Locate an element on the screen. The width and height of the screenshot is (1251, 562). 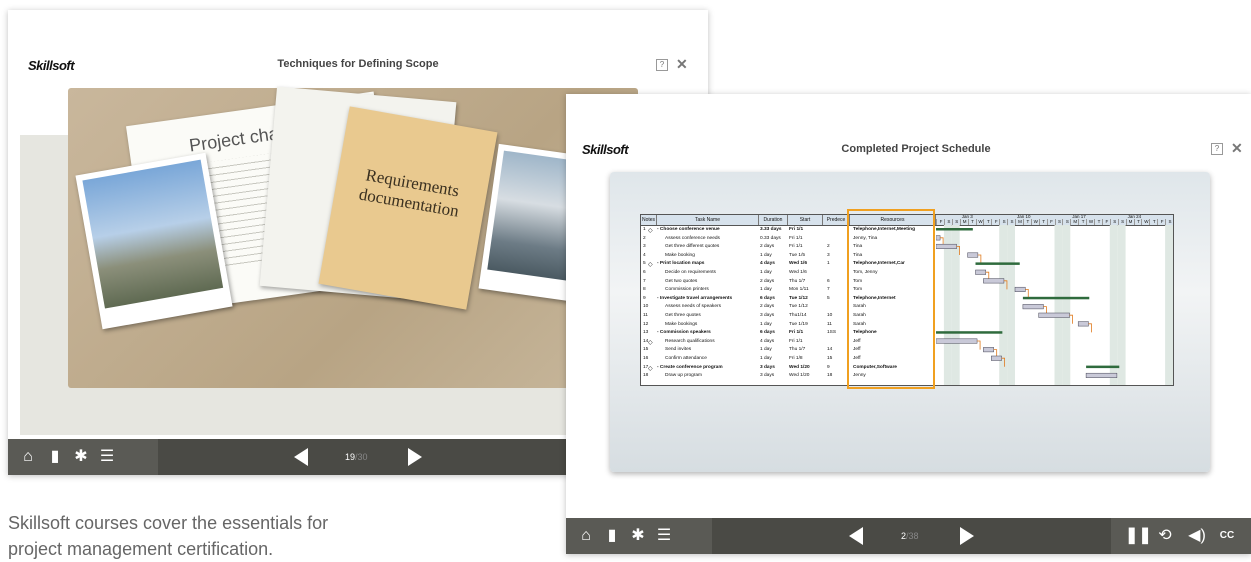
gantt-cell-id: 10 is located at coordinates (646, 307).